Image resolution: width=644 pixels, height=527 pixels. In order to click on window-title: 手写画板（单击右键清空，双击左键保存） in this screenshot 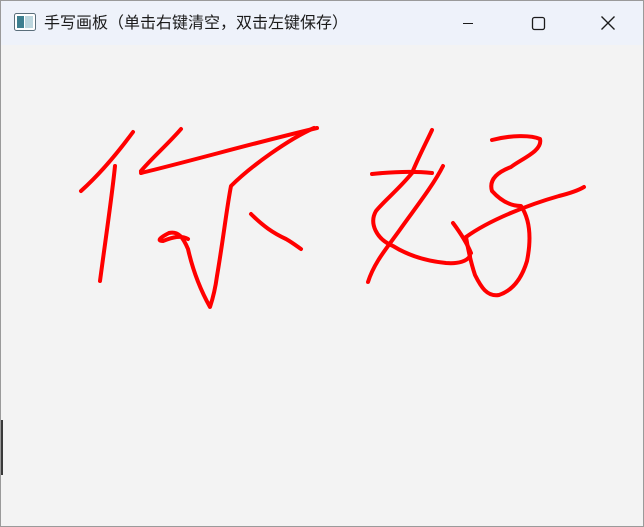, I will do `click(196, 22)`.